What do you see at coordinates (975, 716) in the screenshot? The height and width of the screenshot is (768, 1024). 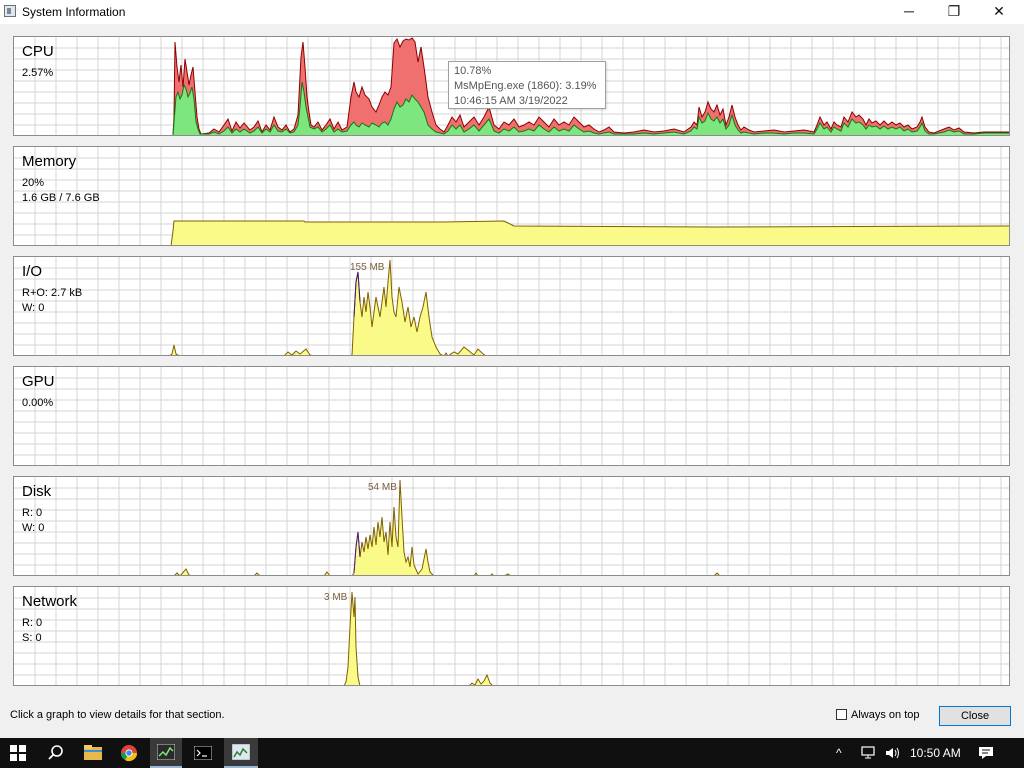 I see `close-button: Close` at bounding box center [975, 716].